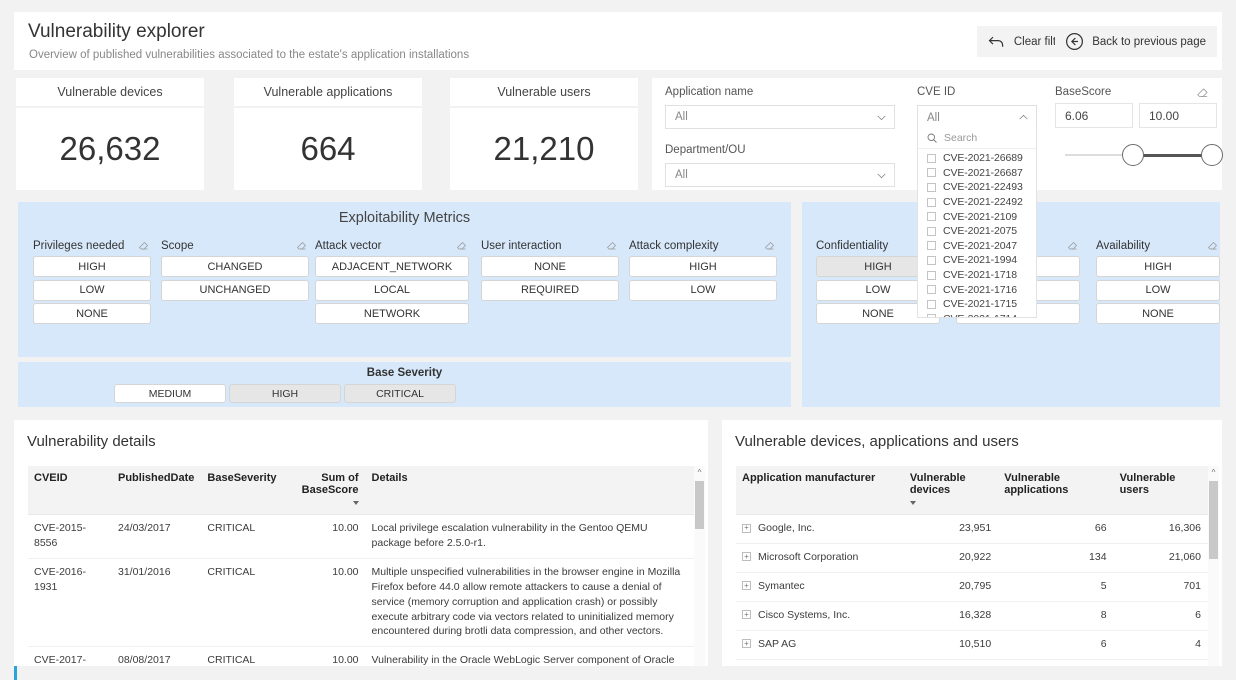  I want to click on basescore-max-input: 10.00, so click(1178, 115).